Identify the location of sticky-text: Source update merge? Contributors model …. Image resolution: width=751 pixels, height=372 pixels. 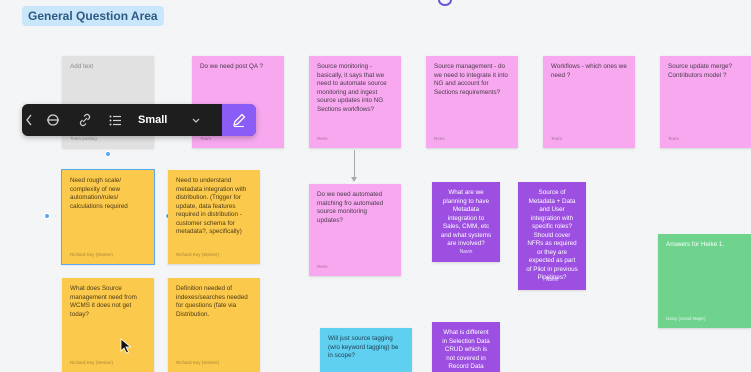
(700, 71).